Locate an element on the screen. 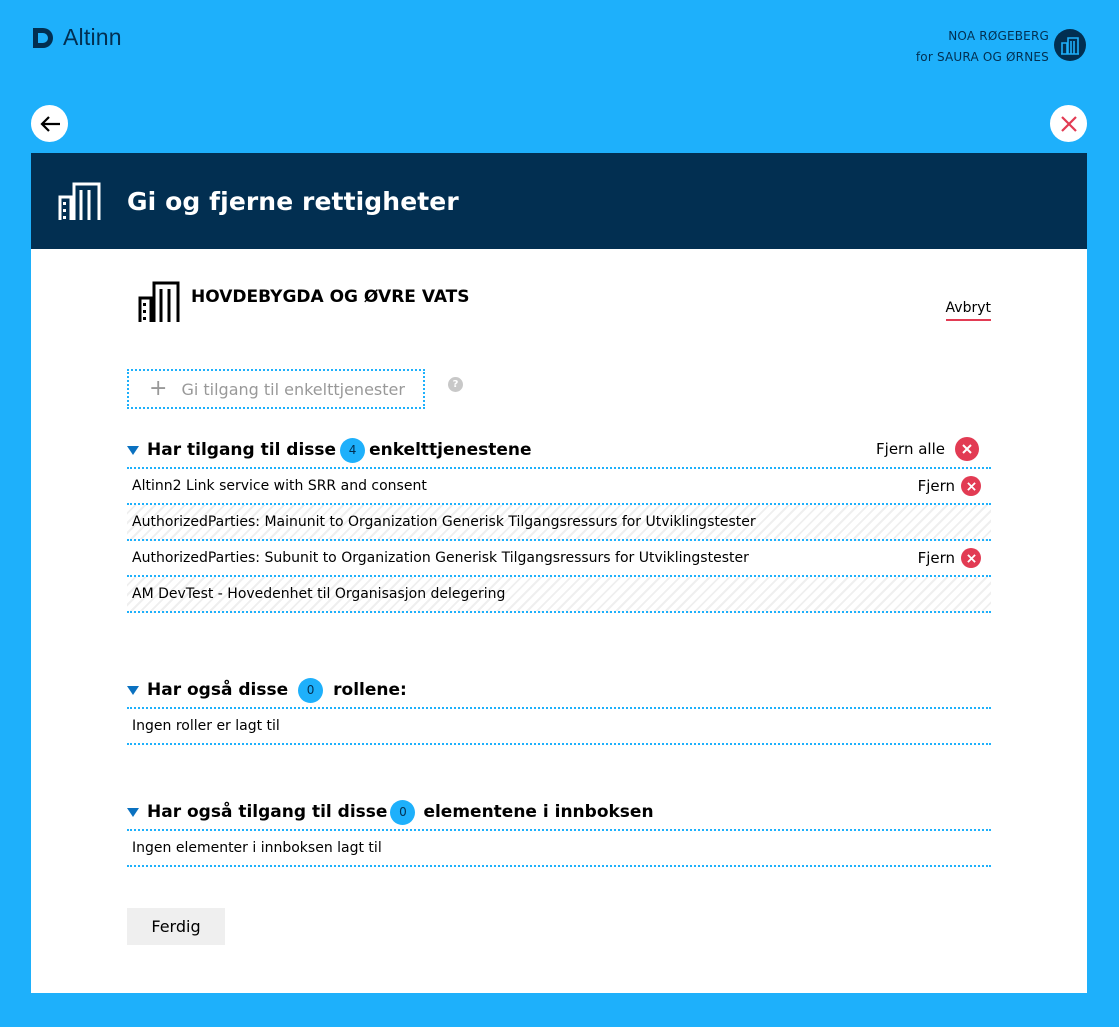 The height and width of the screenshot is (1027, 1119). inbox-title-after: elementene i innboksen is located at coordinates (538, 812).